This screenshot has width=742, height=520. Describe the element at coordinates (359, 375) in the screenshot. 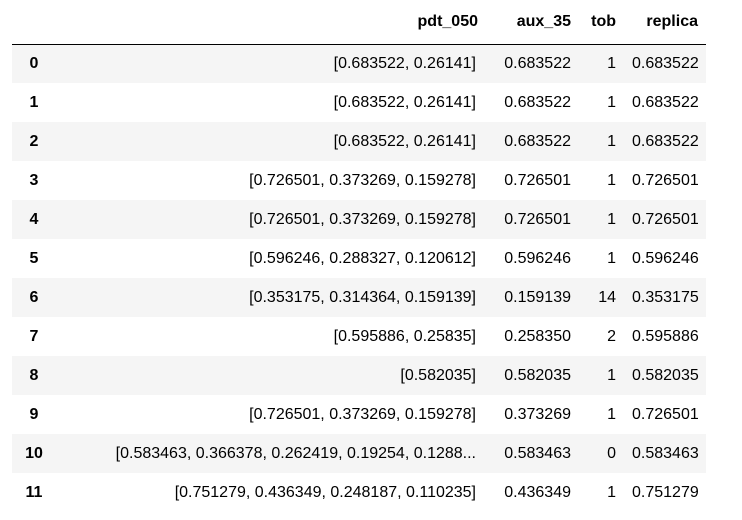

I see `table-row: 8 [0.582035] 0.582035 1 0.582035` at that location.